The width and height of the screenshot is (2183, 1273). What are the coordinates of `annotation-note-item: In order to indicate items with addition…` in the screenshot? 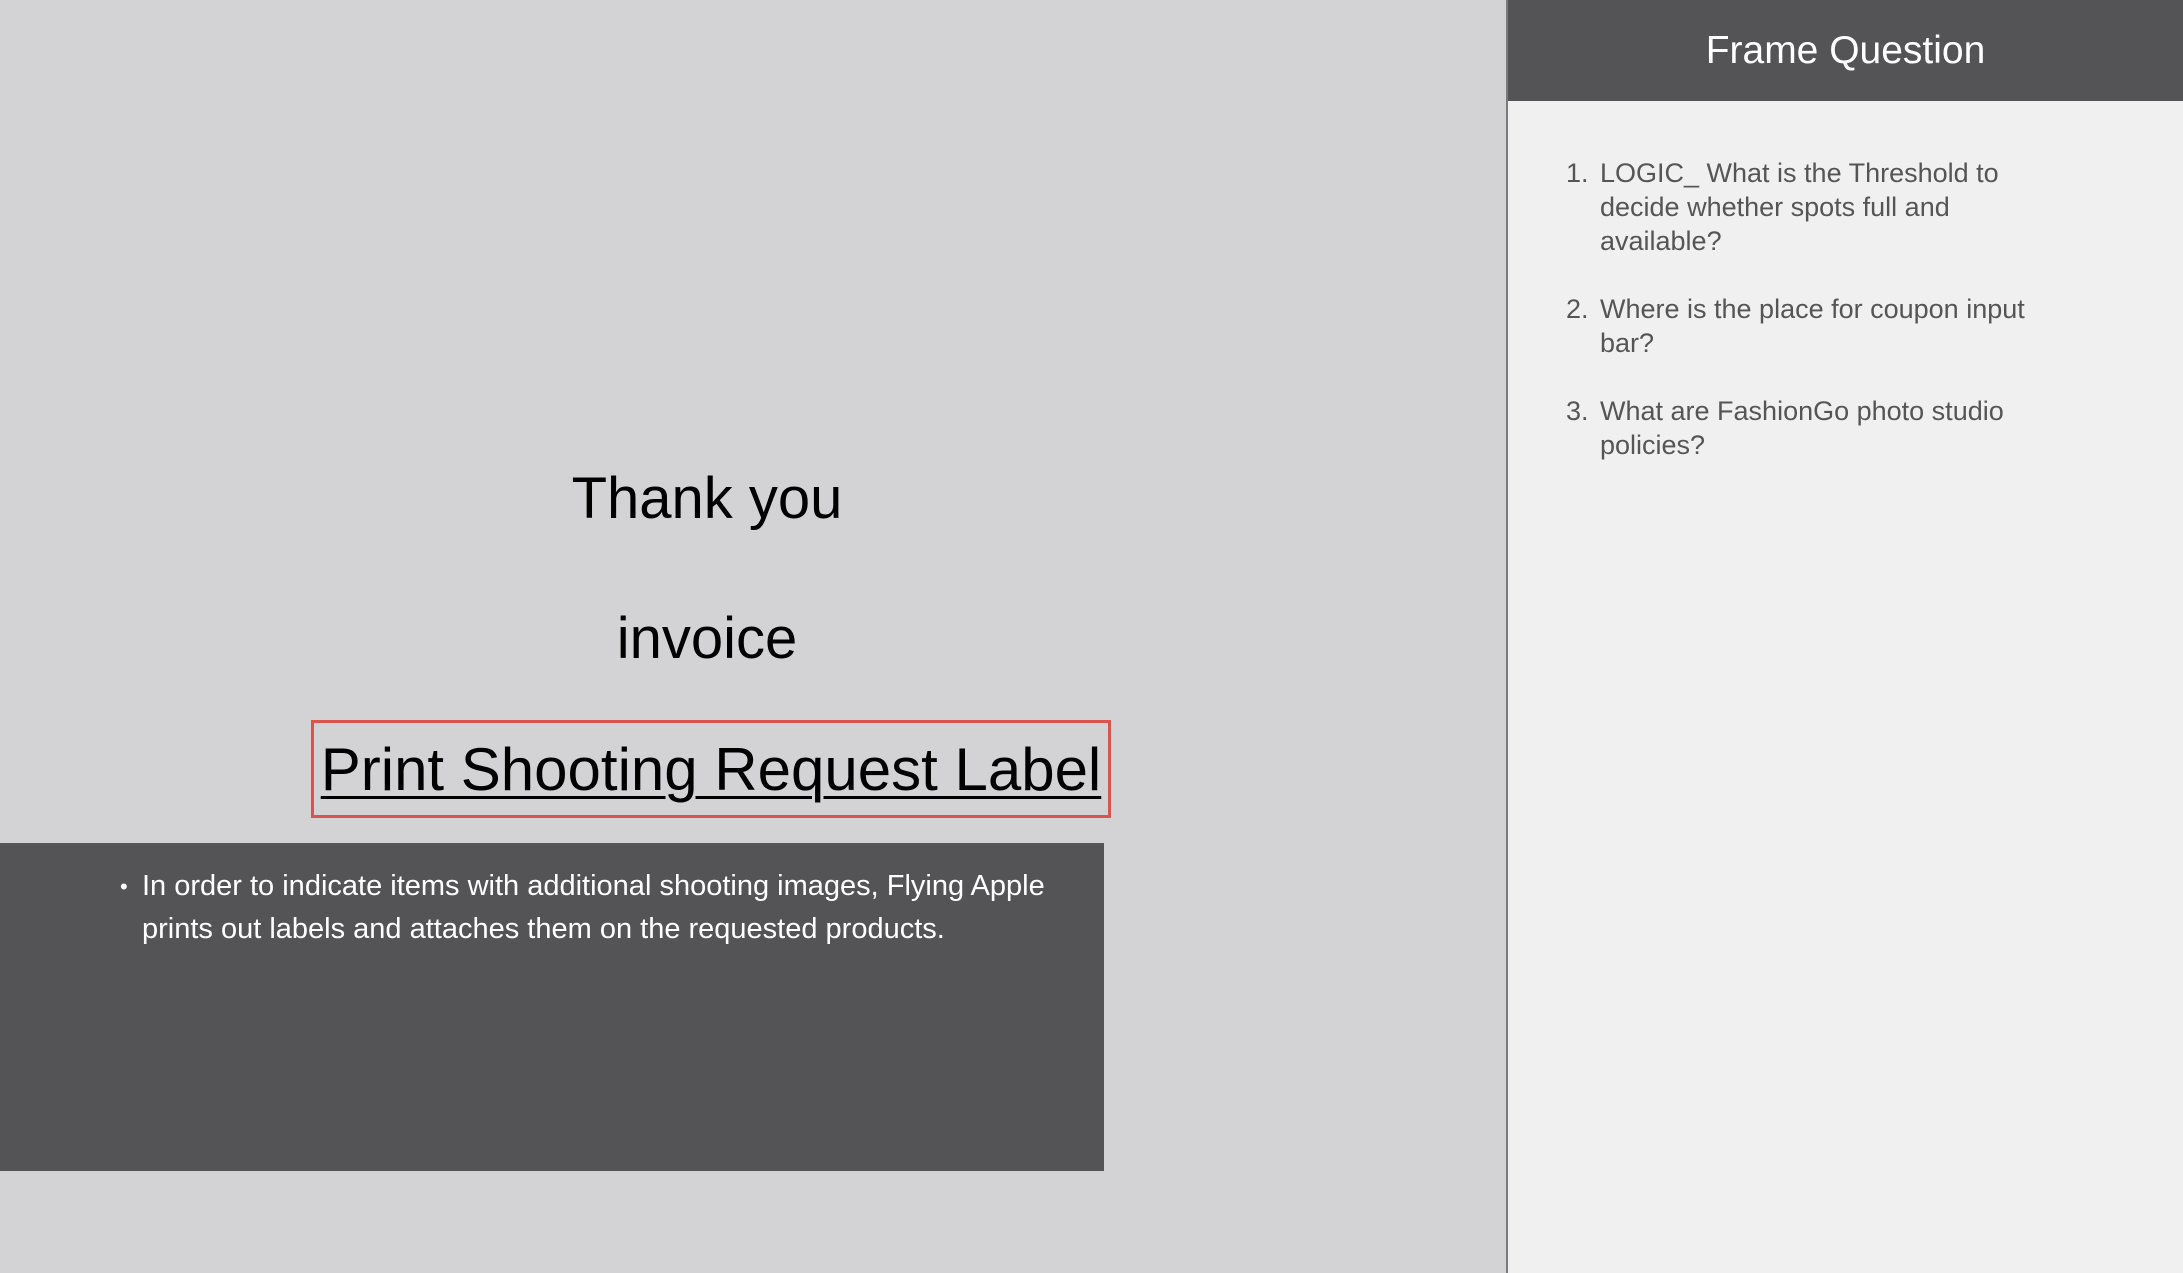 It's located at (602, 908).